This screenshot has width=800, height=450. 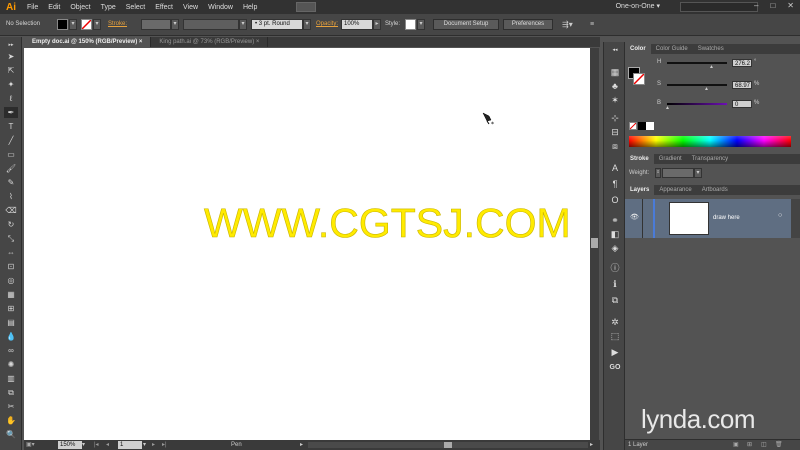 I want to click on document-setup-button: Document Setup, so click(x=466, y=24).